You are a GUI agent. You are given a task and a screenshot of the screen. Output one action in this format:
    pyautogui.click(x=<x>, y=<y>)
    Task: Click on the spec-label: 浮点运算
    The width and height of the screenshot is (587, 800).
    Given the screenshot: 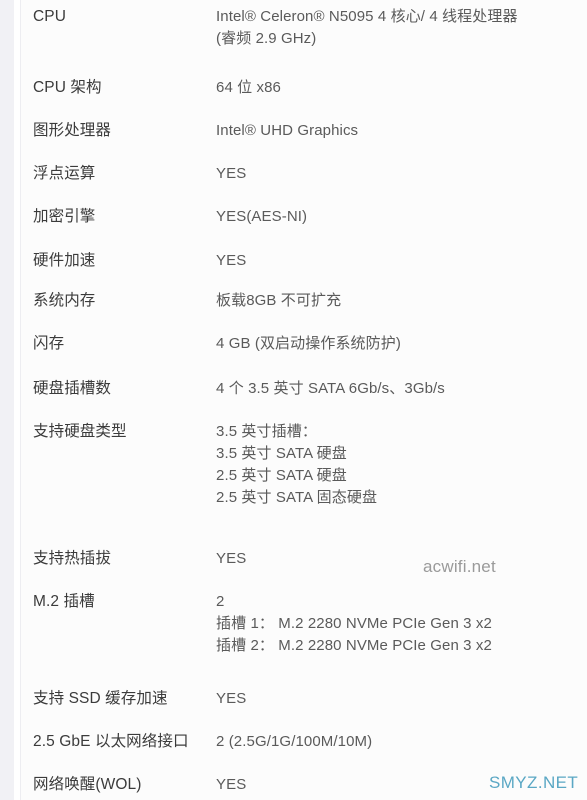 What is the action you would take?
    pyautogui.click(x=64, y=173)
    